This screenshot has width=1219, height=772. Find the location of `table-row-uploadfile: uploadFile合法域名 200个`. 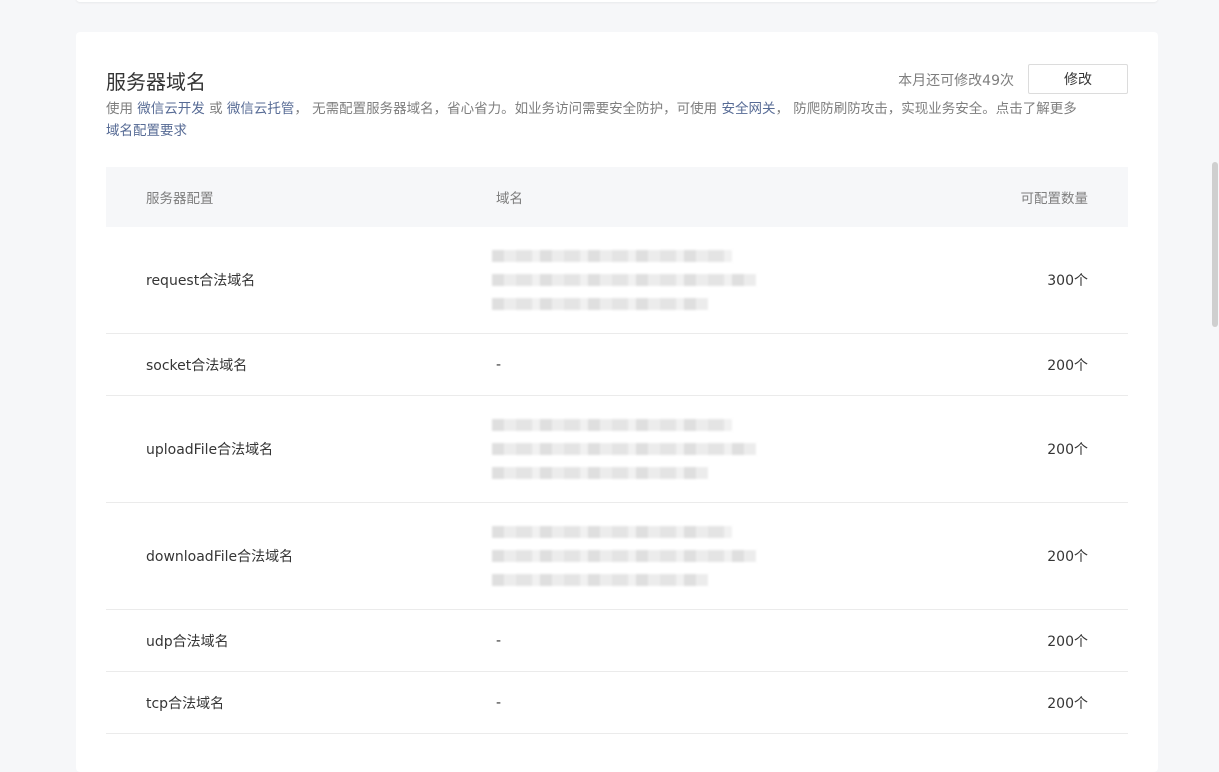

table-row-uploadfile: uploadFile合法域名 200个 is located at coordinates (617, 449).